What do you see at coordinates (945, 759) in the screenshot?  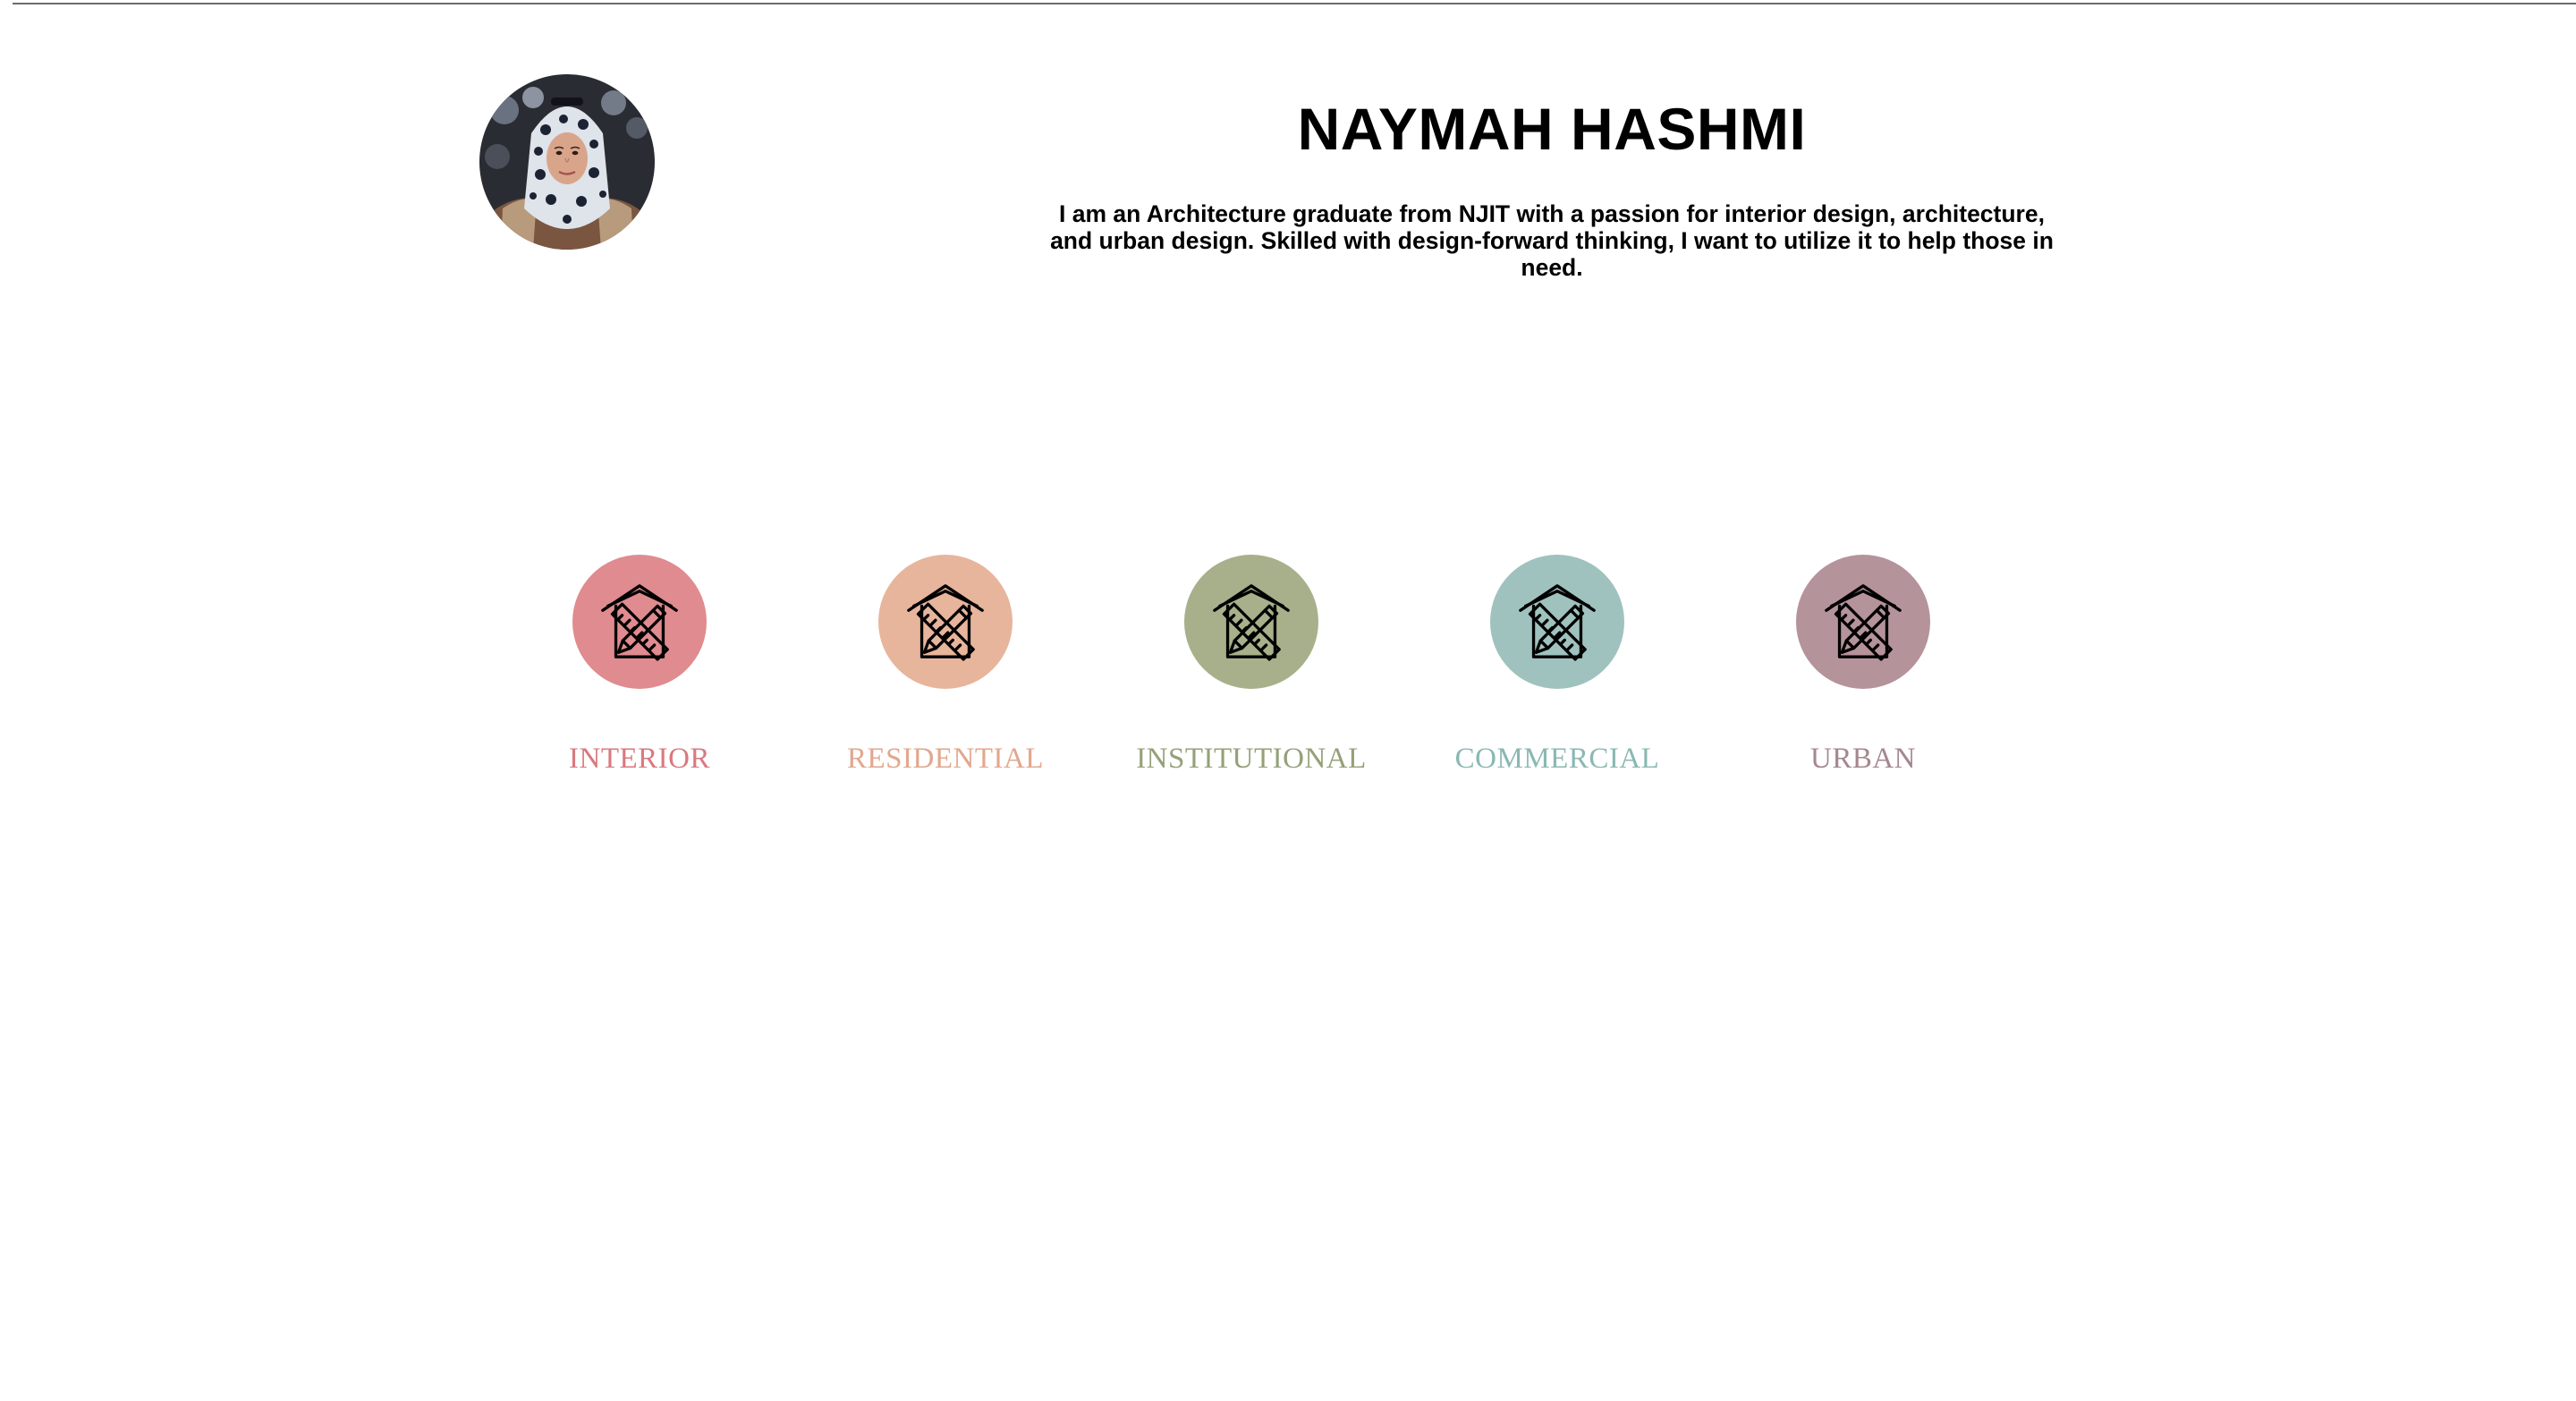 I see `category-label: RESIDENTIAL` at bounding box center [945, 759].